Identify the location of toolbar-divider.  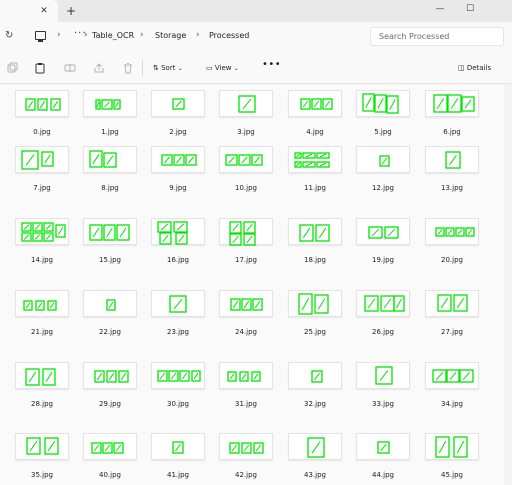
(142, 68).